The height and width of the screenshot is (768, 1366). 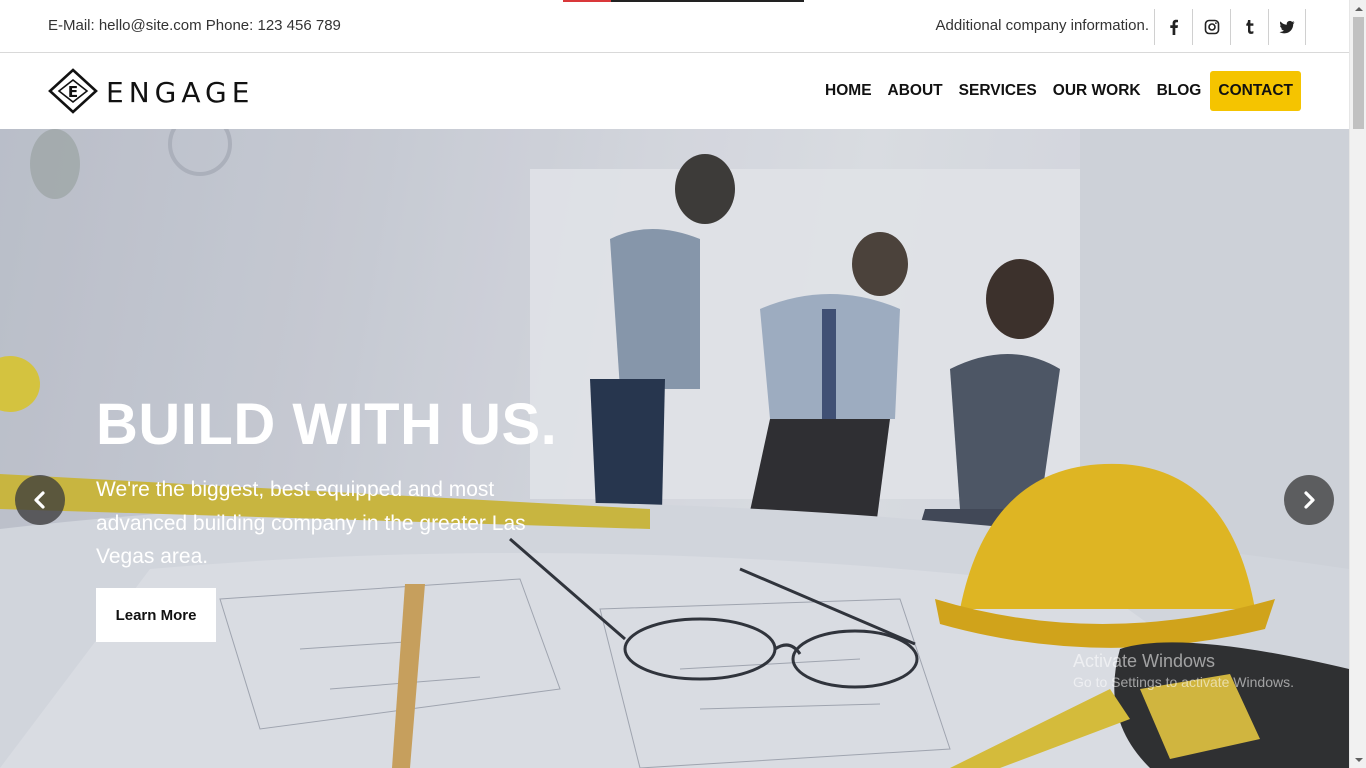 I want to click on learn-more-button: Learn More, so click(x=156, y=615).